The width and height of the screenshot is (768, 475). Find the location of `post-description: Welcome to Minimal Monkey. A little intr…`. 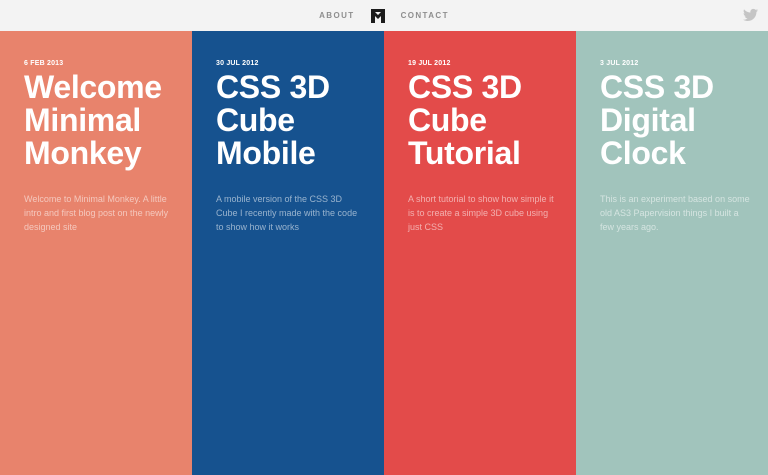

post-description: Welcome to Minimal Monkey. A little intr… is located at coordinates (96, 213).